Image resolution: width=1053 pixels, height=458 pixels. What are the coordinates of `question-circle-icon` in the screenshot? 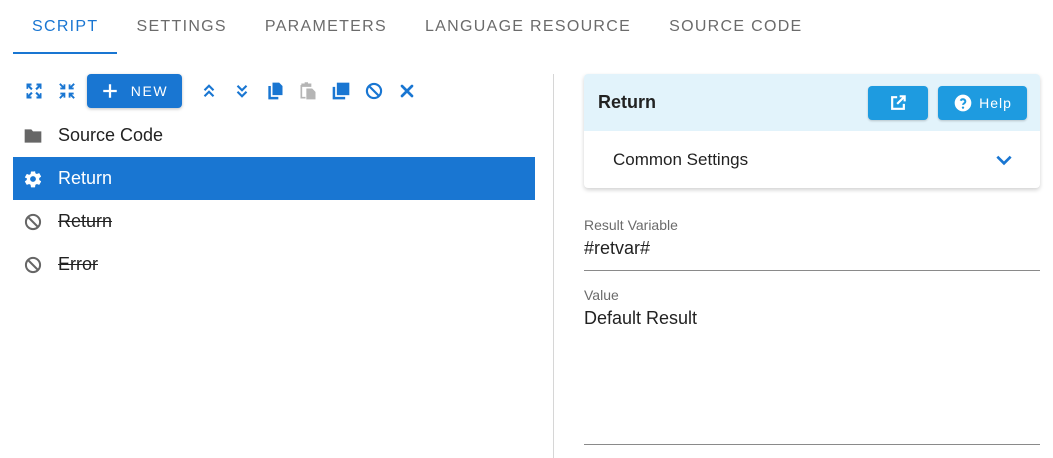 It's located at (963, 102).